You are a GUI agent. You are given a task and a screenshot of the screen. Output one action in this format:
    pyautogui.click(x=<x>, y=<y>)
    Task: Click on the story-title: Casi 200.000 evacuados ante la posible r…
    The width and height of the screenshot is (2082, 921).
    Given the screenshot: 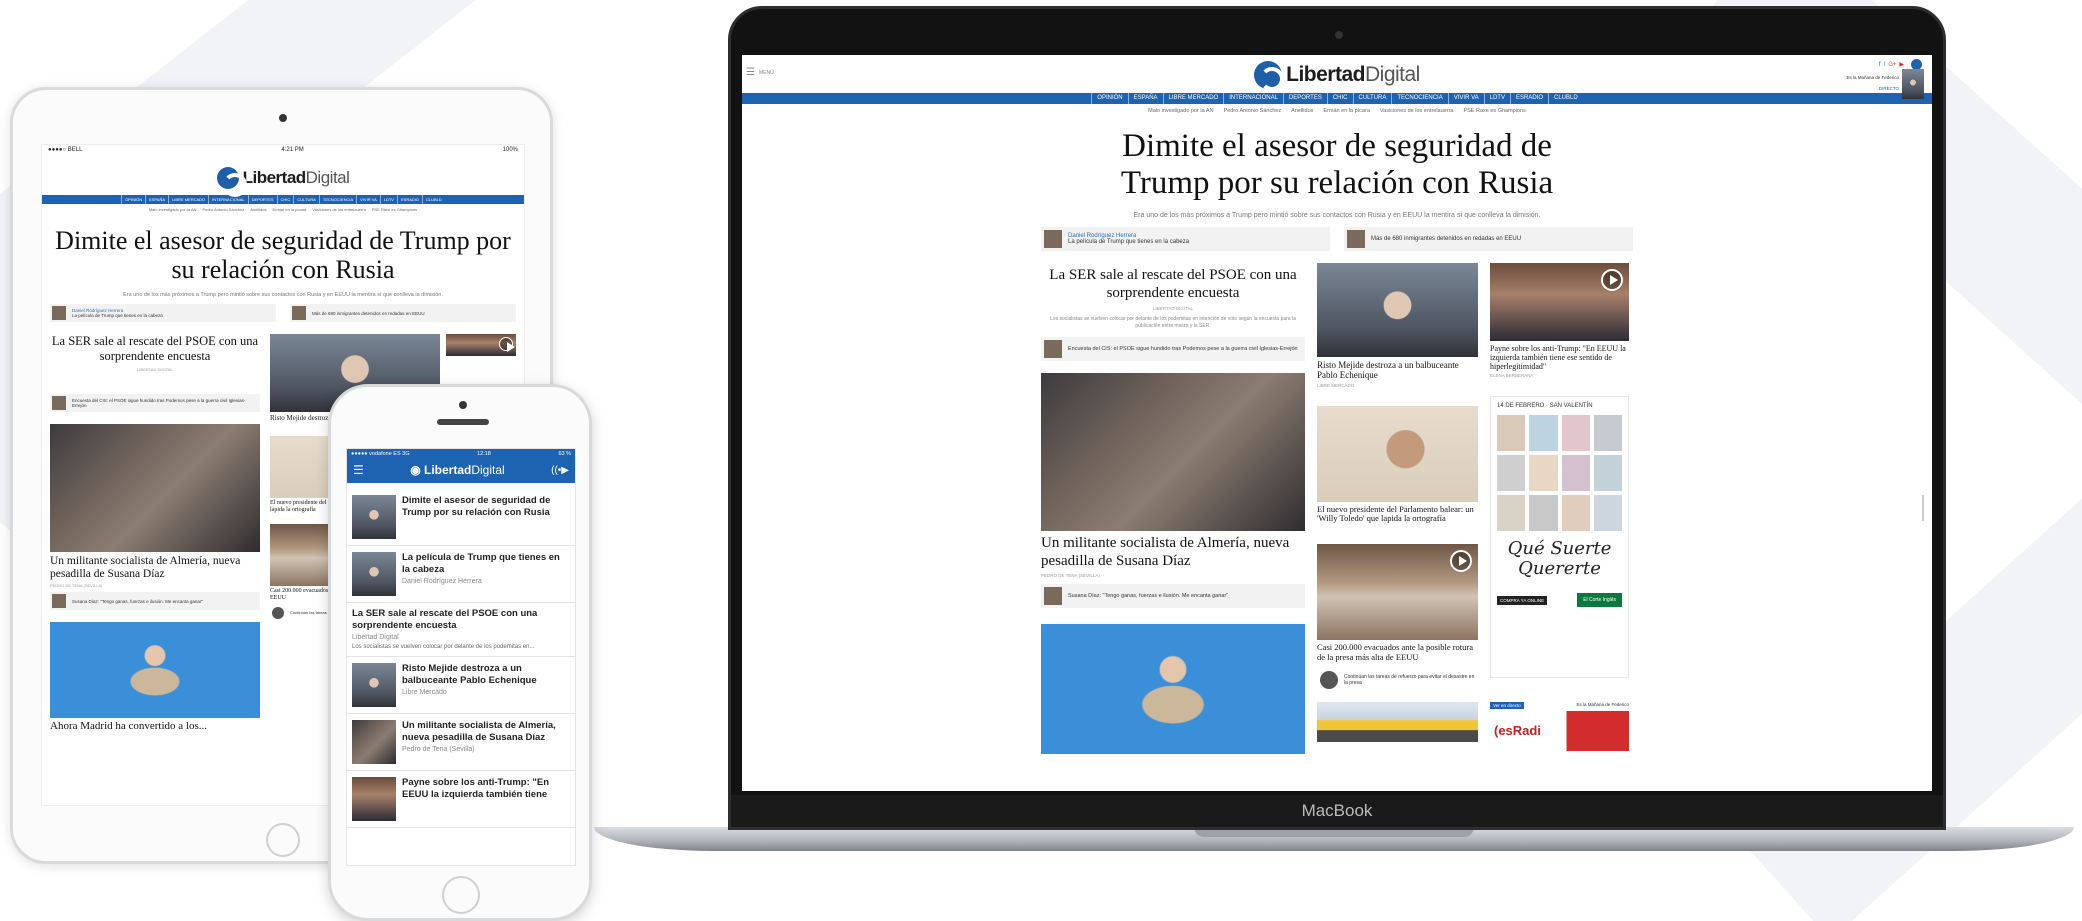 What is the action you would take?
    pyautogui.click(x=1397, y=652)
    